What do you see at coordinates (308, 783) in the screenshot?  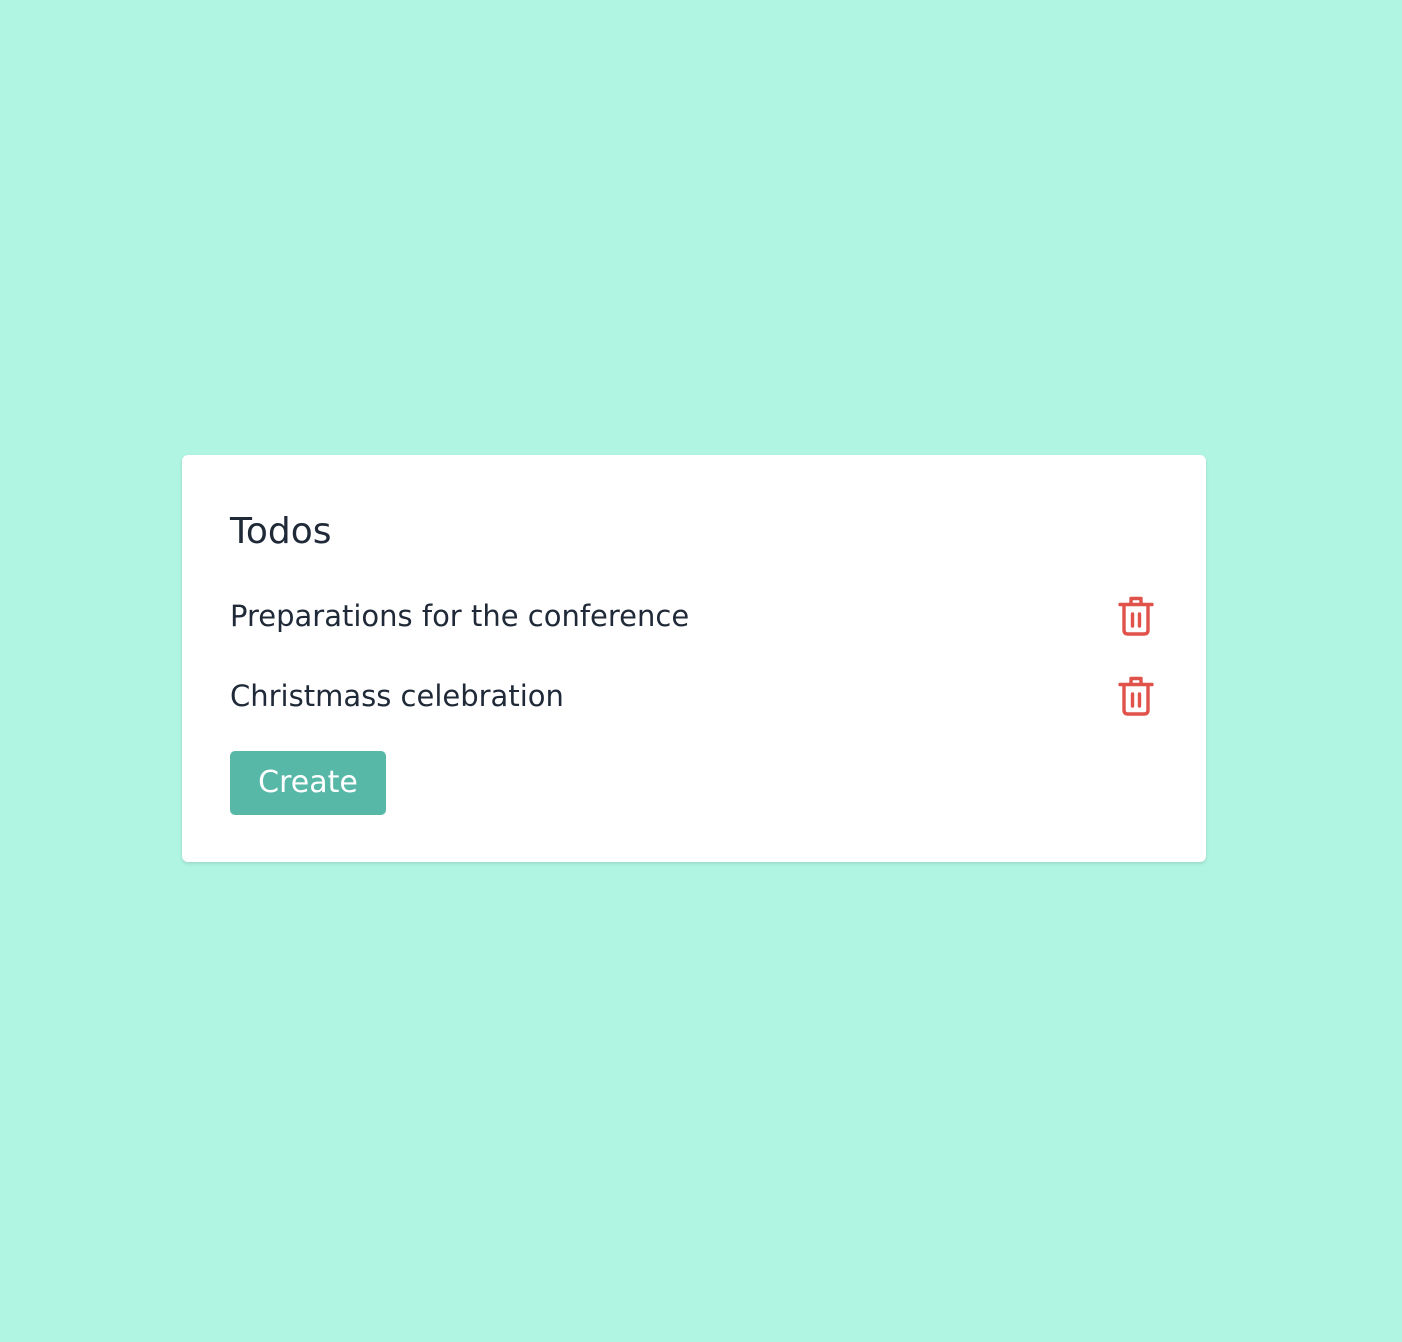 I see `create-button: Create` at bounding box center [308, 783].